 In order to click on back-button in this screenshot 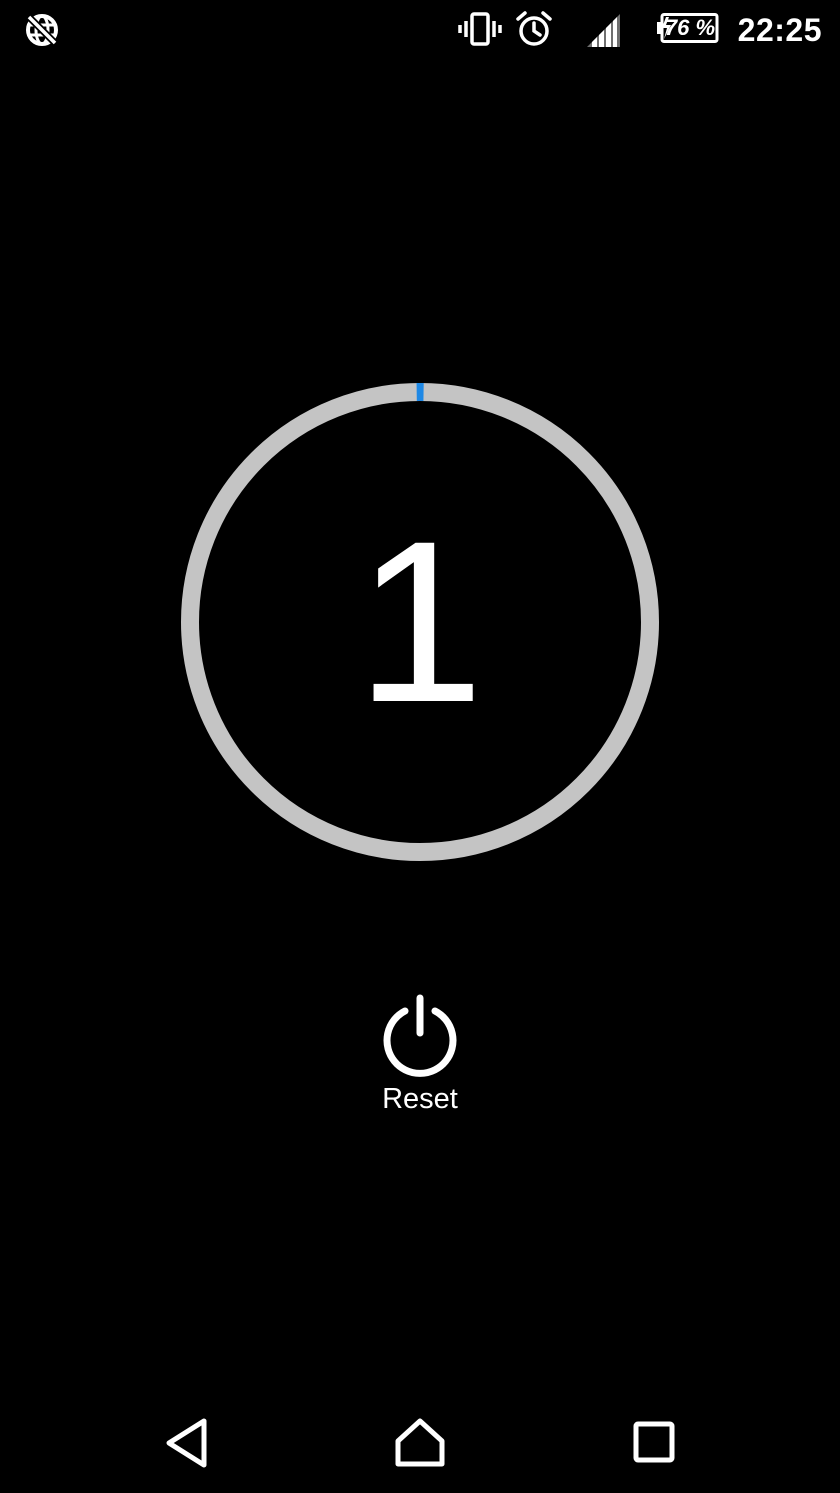, I will do `click(187, 1443)`.